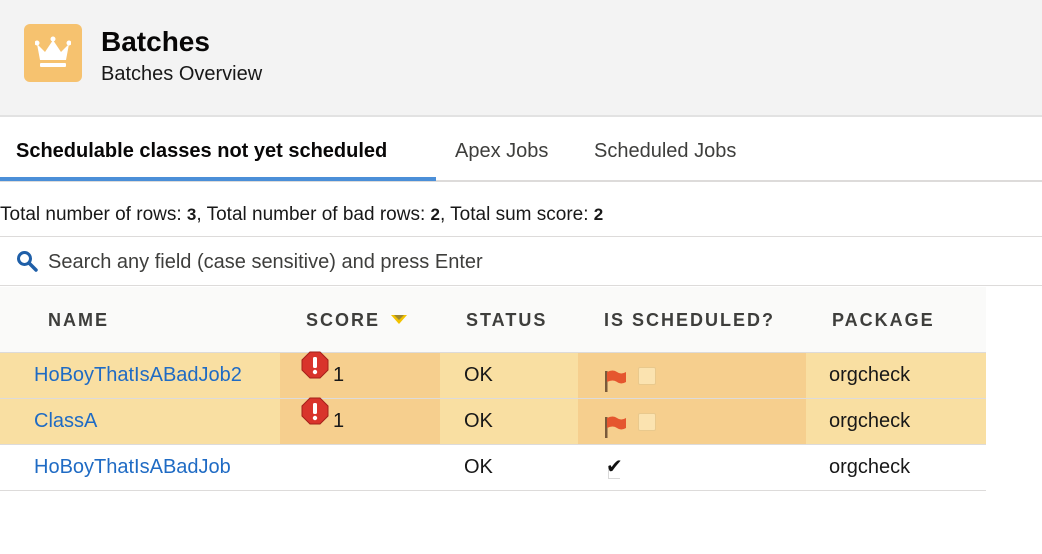 This screenshot has width=1042, height=554. What do you see at coordinates (182, 74) in the screenshot?
I see `page-subtitle: Batches Overview` at bounding box center [182, 74].